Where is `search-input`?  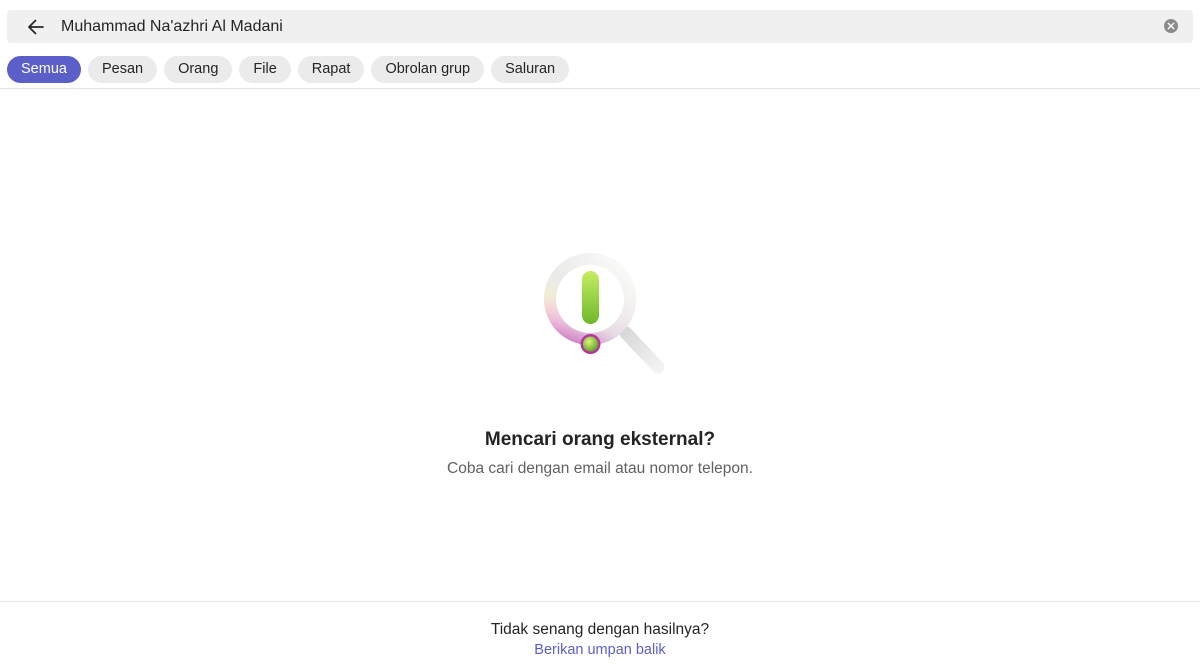
search-input is located at coordinates (606, 26).